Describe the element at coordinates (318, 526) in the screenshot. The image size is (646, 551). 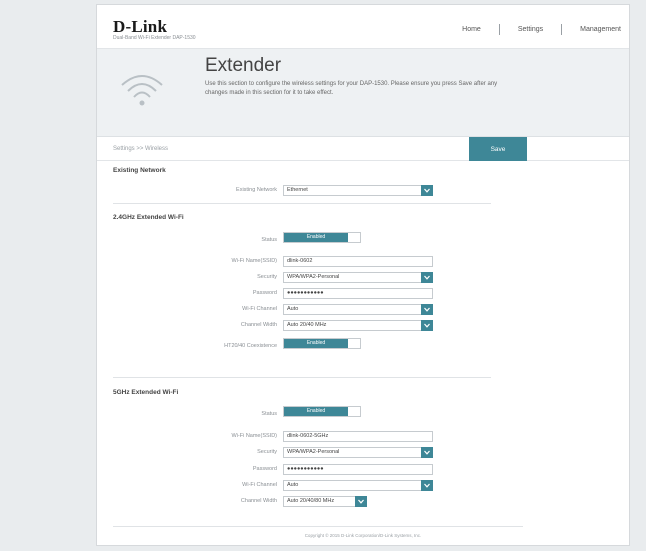
I see `footer-divider` at that location.